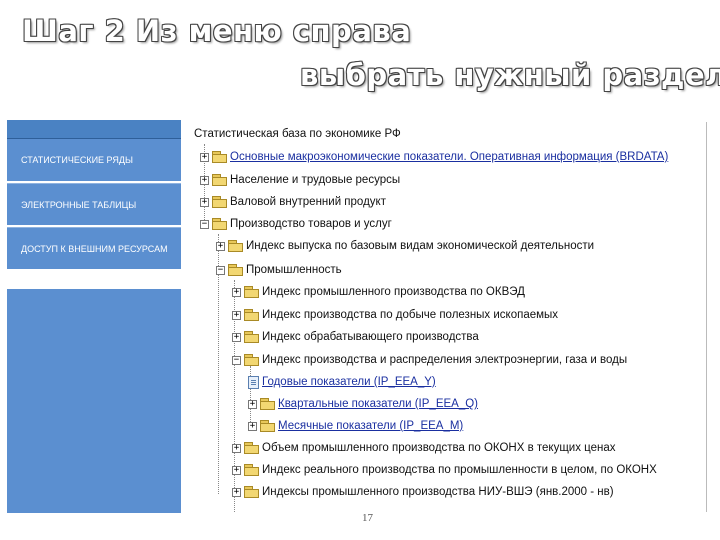 Image resolution: width=720 pixels, height=540 pixels. What do you see at coordinates (94, 399) in the screenshot?
I see `sidebar-panel` at bounding box center [94, 399].